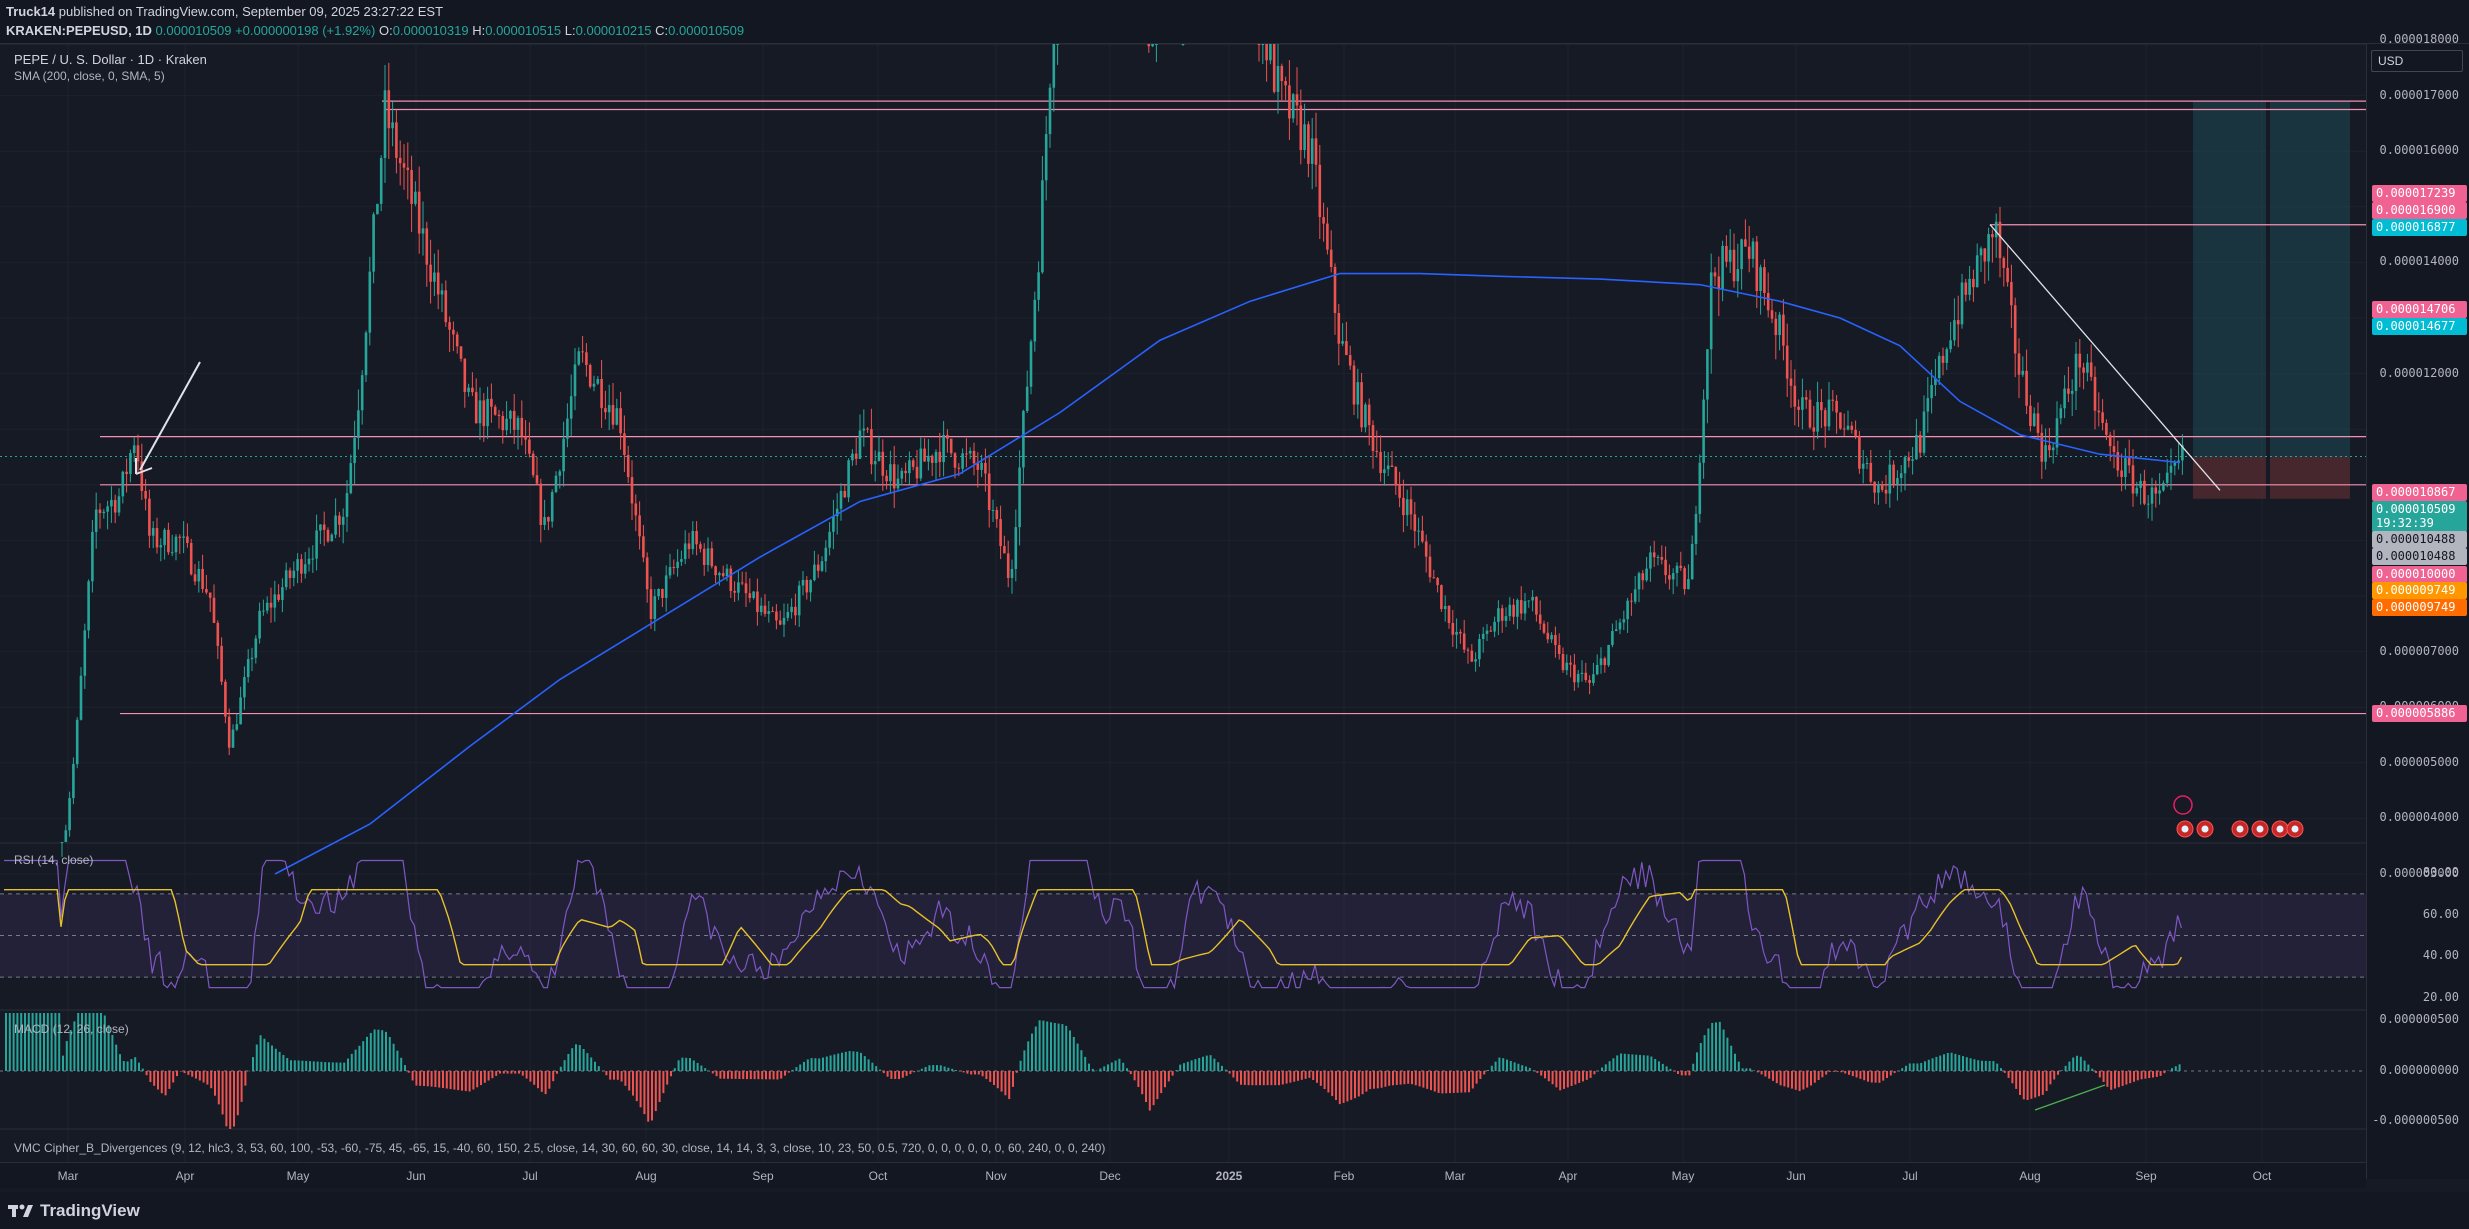 The width and height of the screenshot is (2469, 1229). I want to click on currency-selector: USD, so click(2417, 61).